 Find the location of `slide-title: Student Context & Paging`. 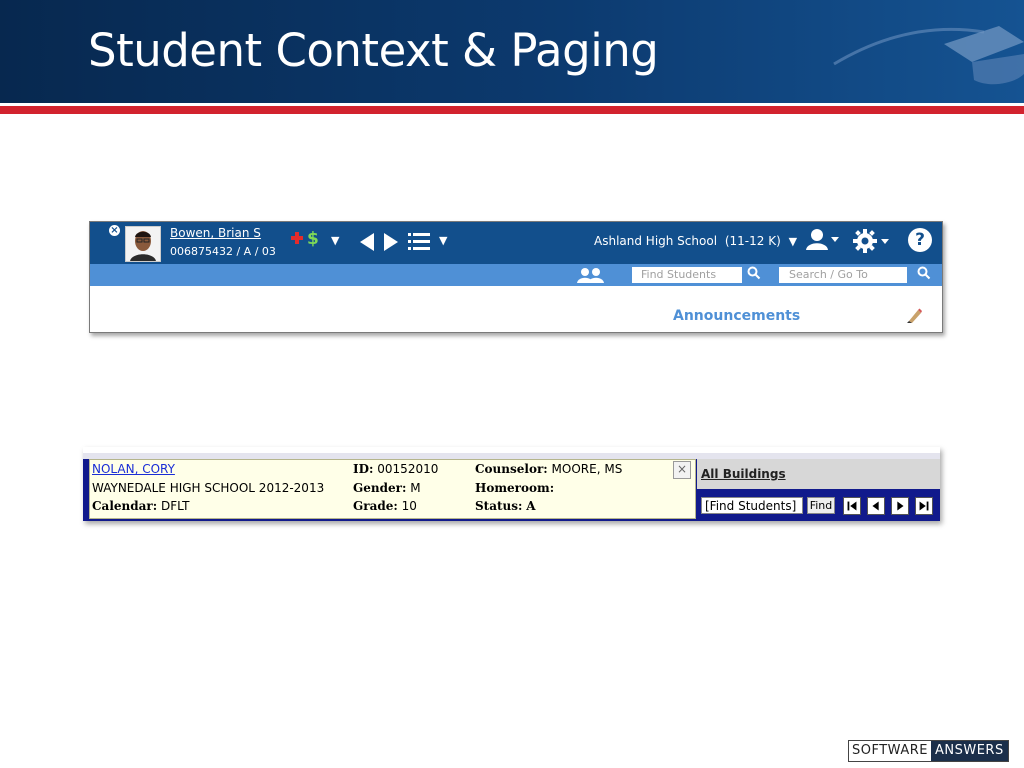

slide-title: Student Context & Paging is located at coordinates (373, 50).